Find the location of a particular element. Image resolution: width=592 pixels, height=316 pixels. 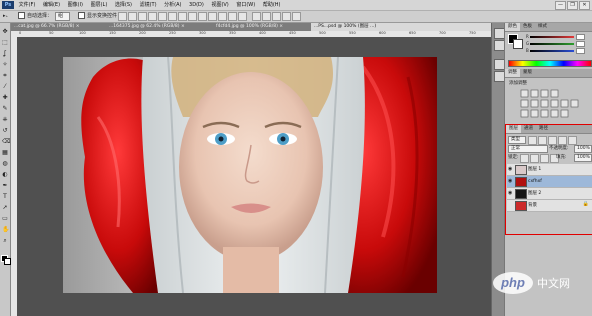

distribute-right-icon is located at coordinates (232, 16).